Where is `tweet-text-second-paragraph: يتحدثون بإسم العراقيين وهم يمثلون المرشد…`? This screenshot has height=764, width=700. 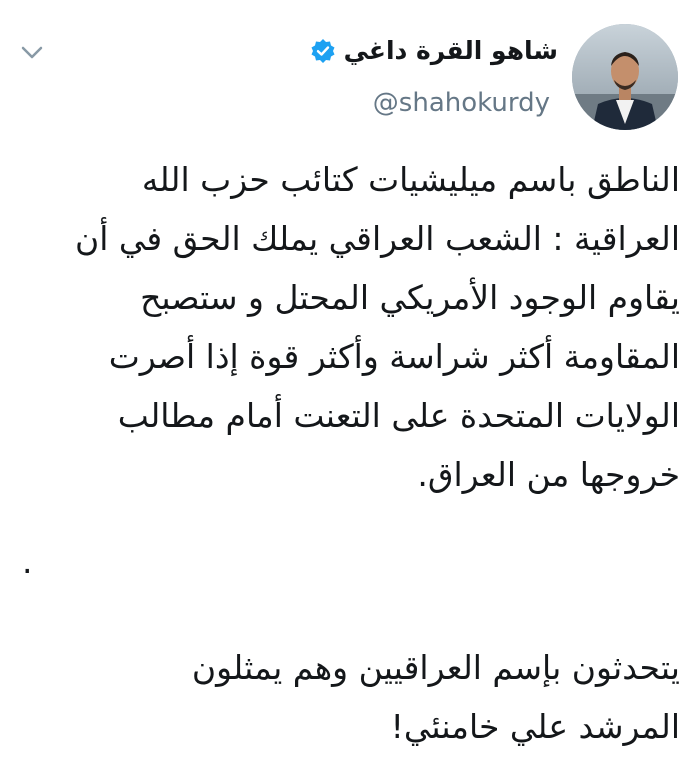
tweet-text-second-paragraph: يتحدثون بإسم العراقيين وهم يمثلون المرشد… is located at coordinates (350, 697).